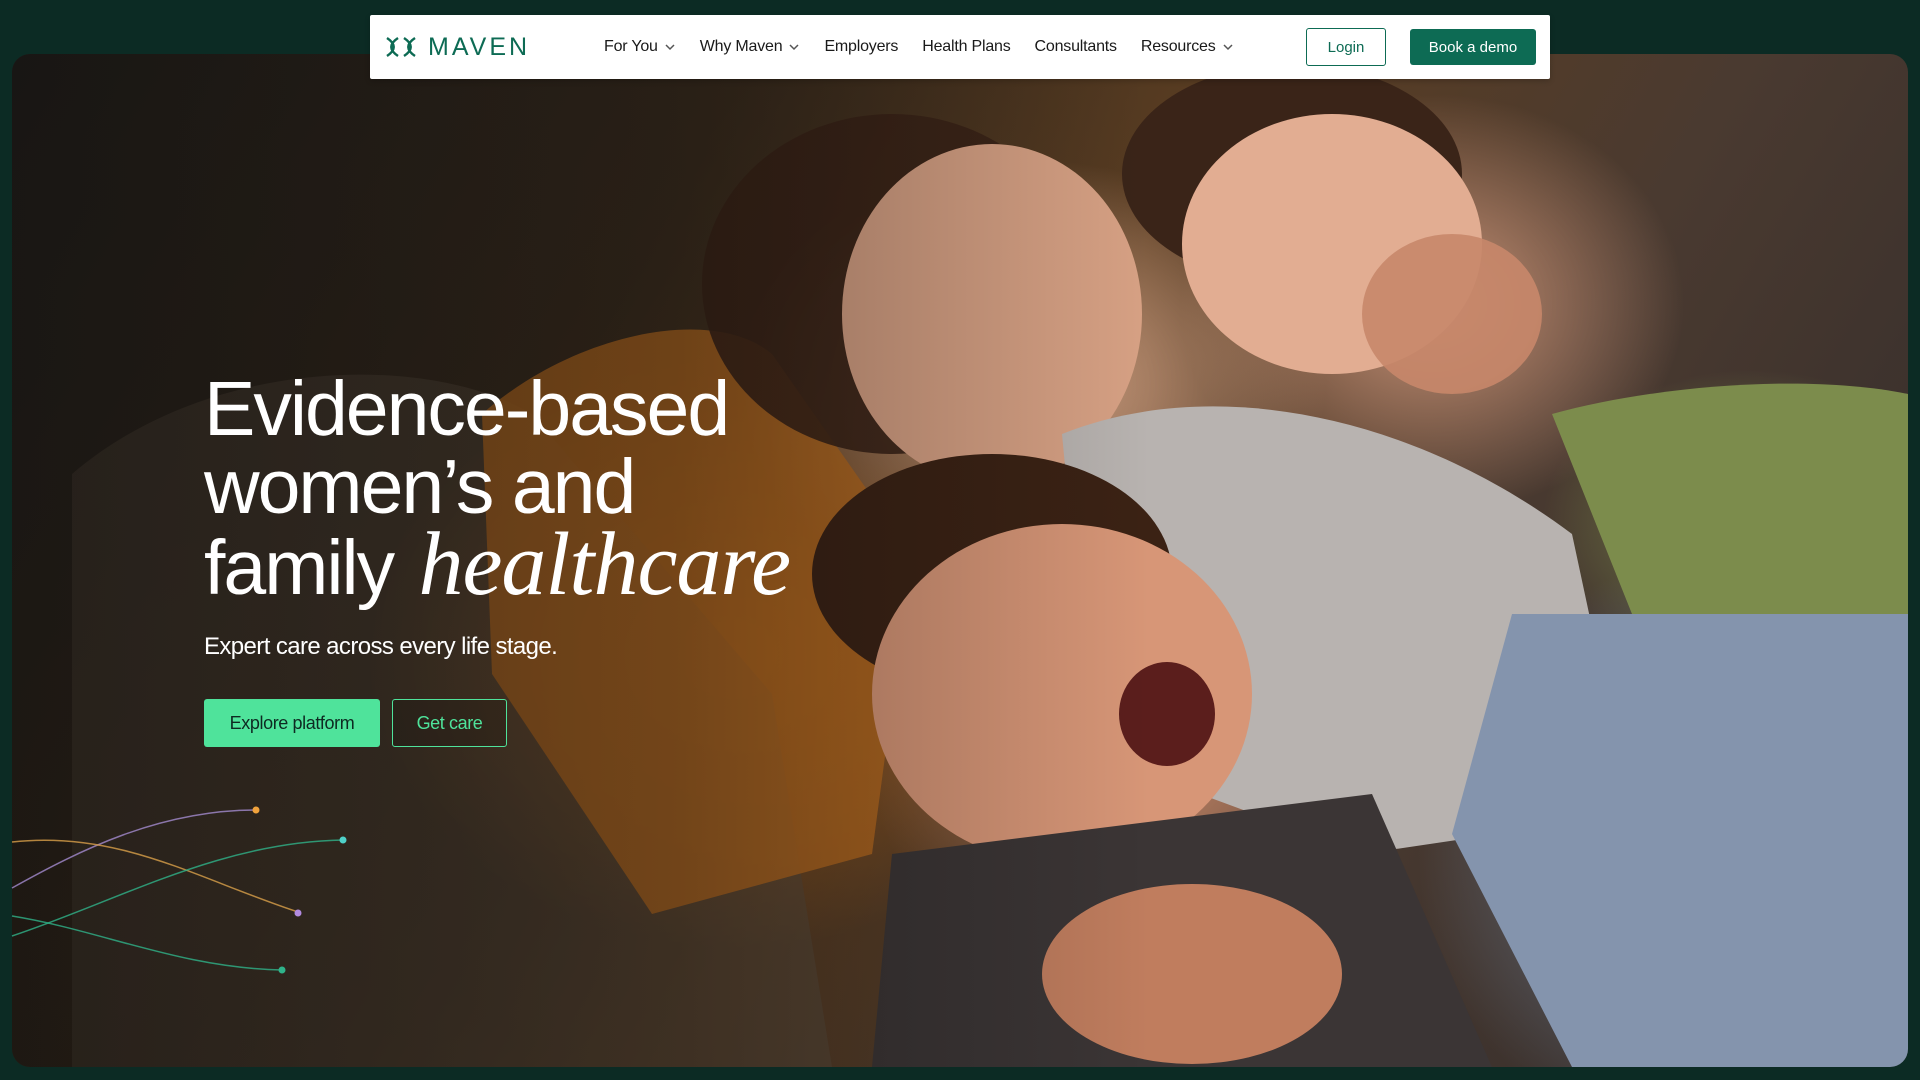  I want to click on nav-item-label: For You, so click(631, 46).